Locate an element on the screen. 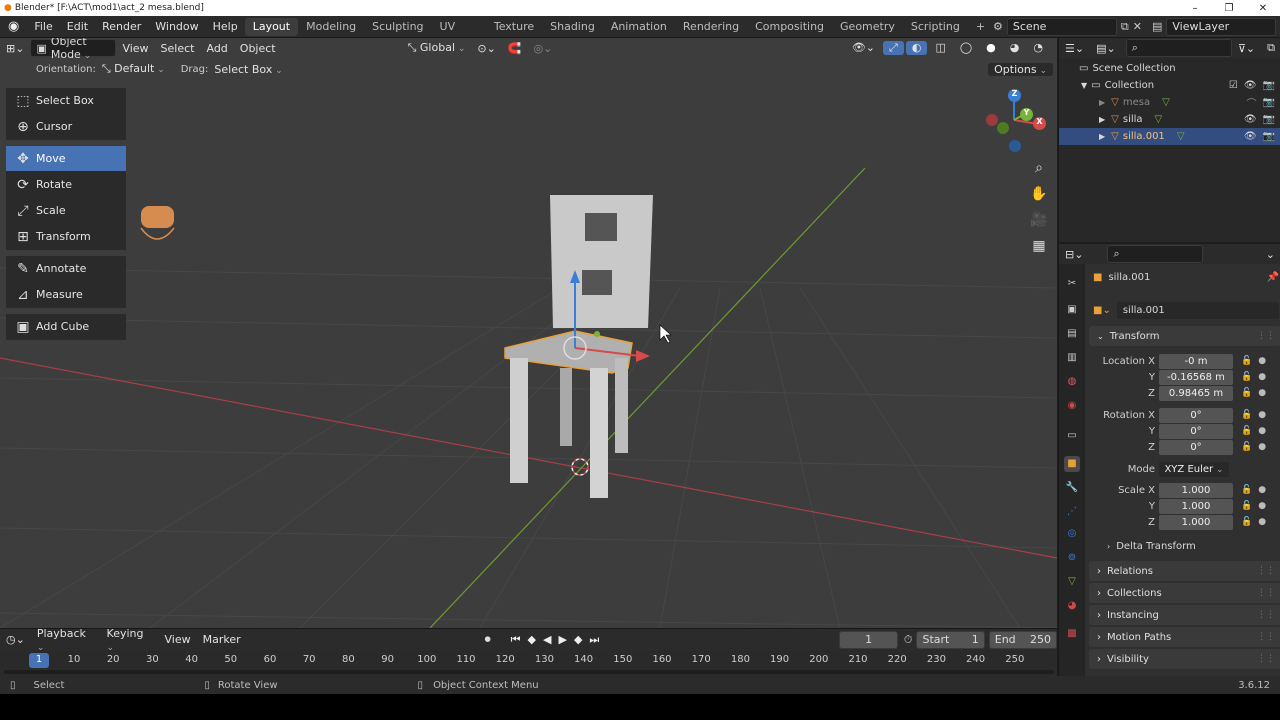  gizmo-neg-y is located at coordinates (1003, 128).